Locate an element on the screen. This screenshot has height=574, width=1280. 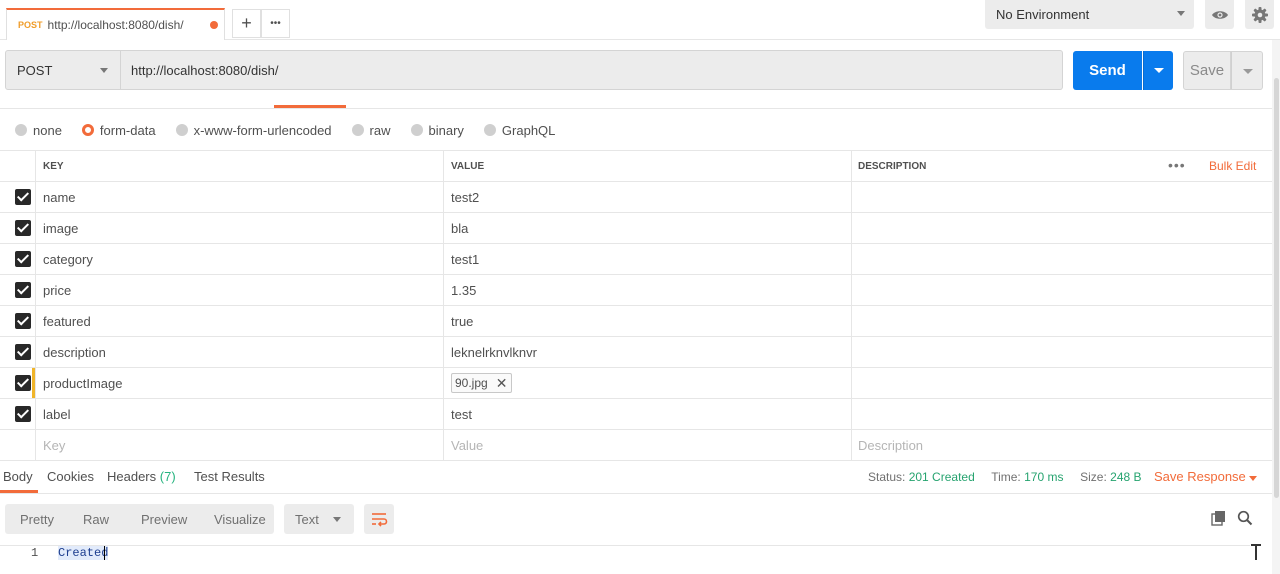
time-label: Time: is located at coordinates (1006, 477).